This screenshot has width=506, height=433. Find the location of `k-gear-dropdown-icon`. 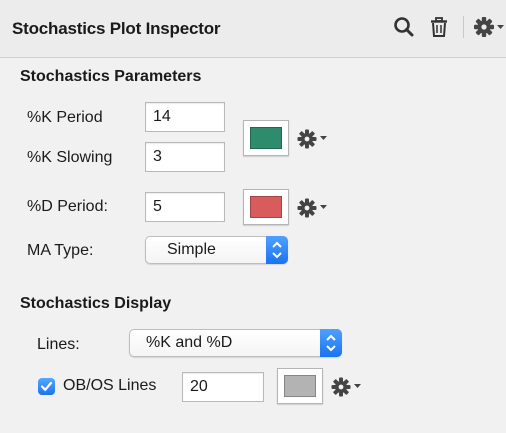

k-gear-dropdown-icon is located at coordinates (313, 139).